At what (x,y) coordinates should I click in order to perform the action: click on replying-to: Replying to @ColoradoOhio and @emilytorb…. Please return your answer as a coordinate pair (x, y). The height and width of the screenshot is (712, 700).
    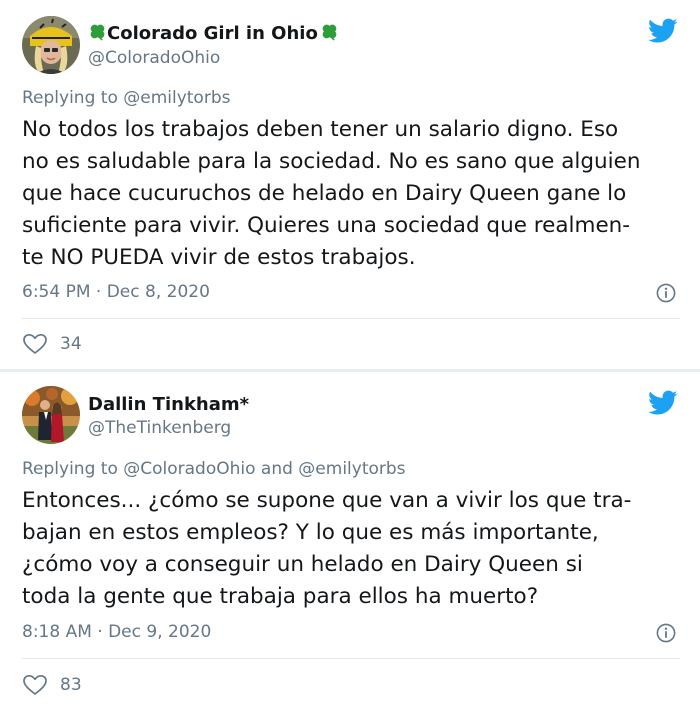
    Looking at the image, I should click on (214, 469).